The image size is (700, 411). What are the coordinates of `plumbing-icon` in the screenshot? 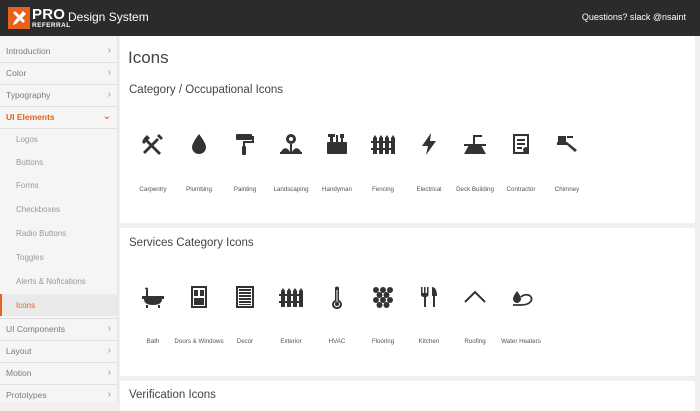 It's located at (199, 144).